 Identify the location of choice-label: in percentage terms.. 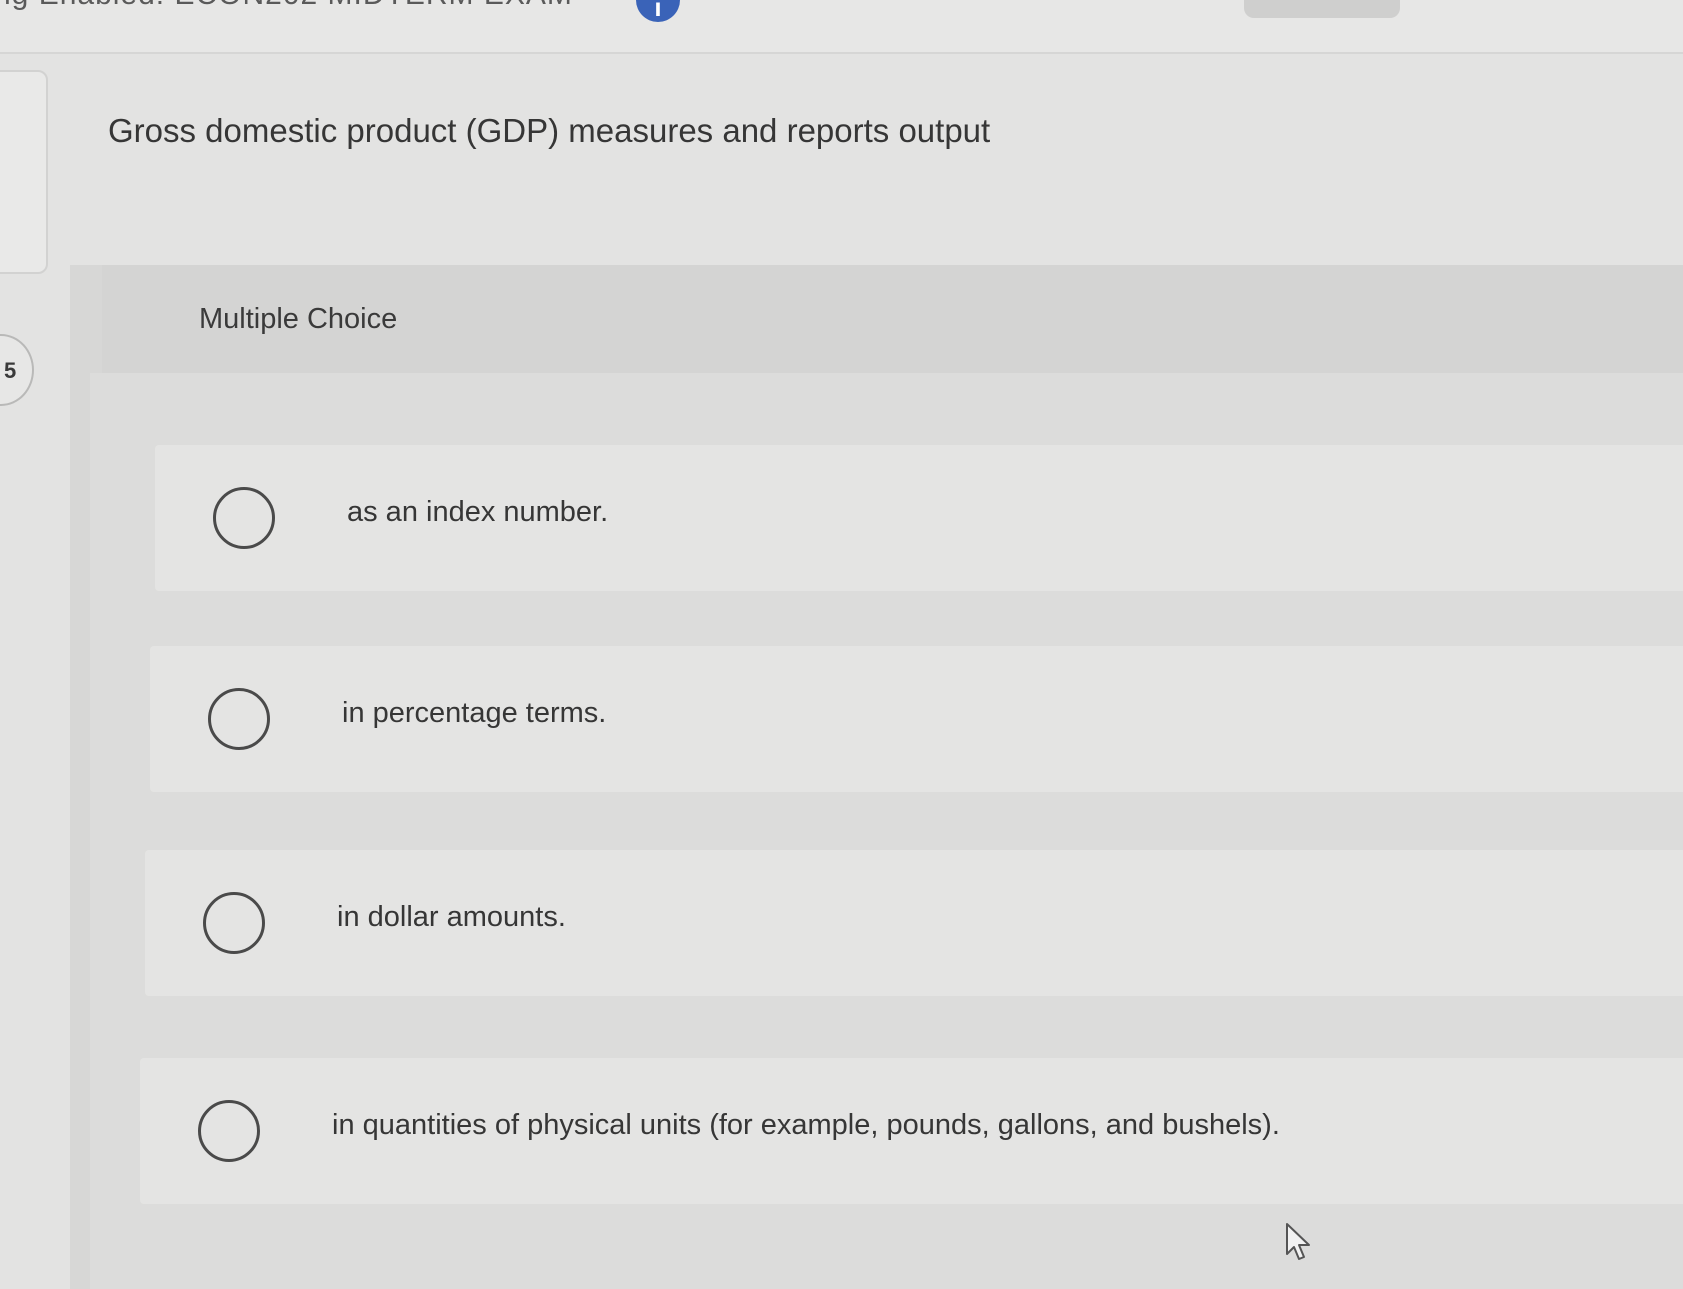
(474, 713).